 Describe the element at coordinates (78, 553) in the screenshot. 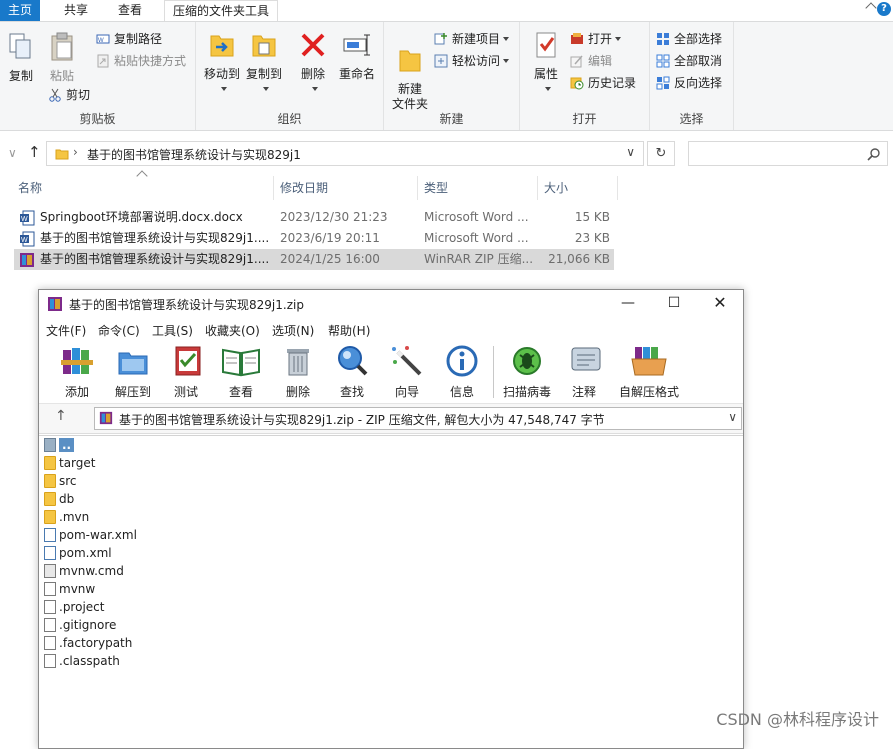

I see `list-item: pom.xml` at that location.